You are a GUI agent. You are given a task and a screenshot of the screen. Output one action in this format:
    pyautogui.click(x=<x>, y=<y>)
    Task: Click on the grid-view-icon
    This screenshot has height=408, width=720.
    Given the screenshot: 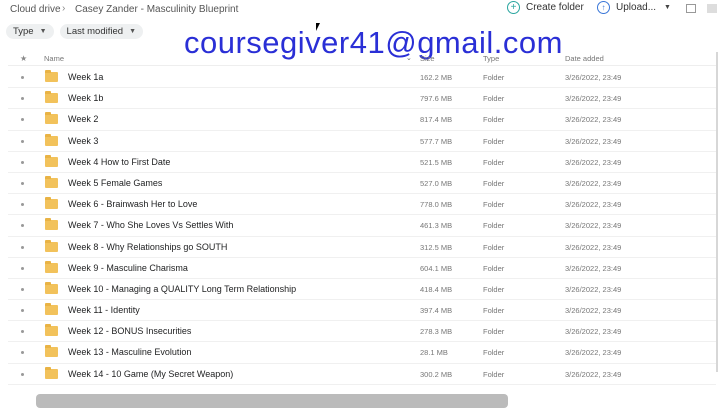 What is the action you would take?
    pyautogui.click(x=712, y=8)
    